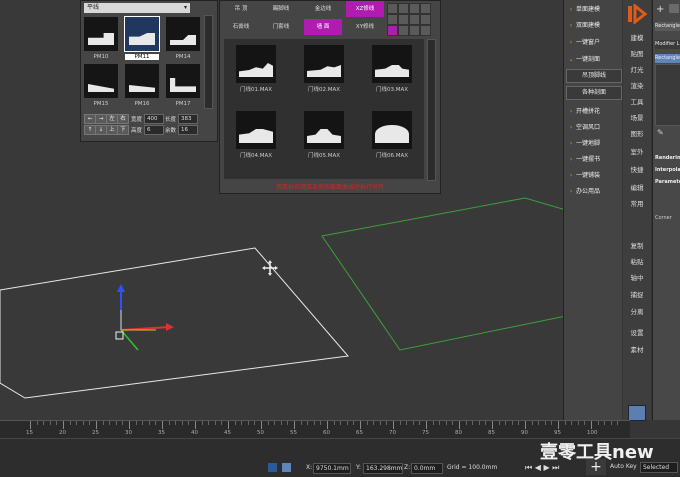 The image size is (680, 477). I want to click on modifier-stack, so click(667, 95).